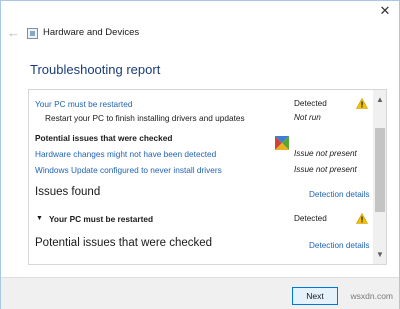 This screenshot has width=400, height=309. I want to click on app-title: Hardware and Devices, so click(91, 32).